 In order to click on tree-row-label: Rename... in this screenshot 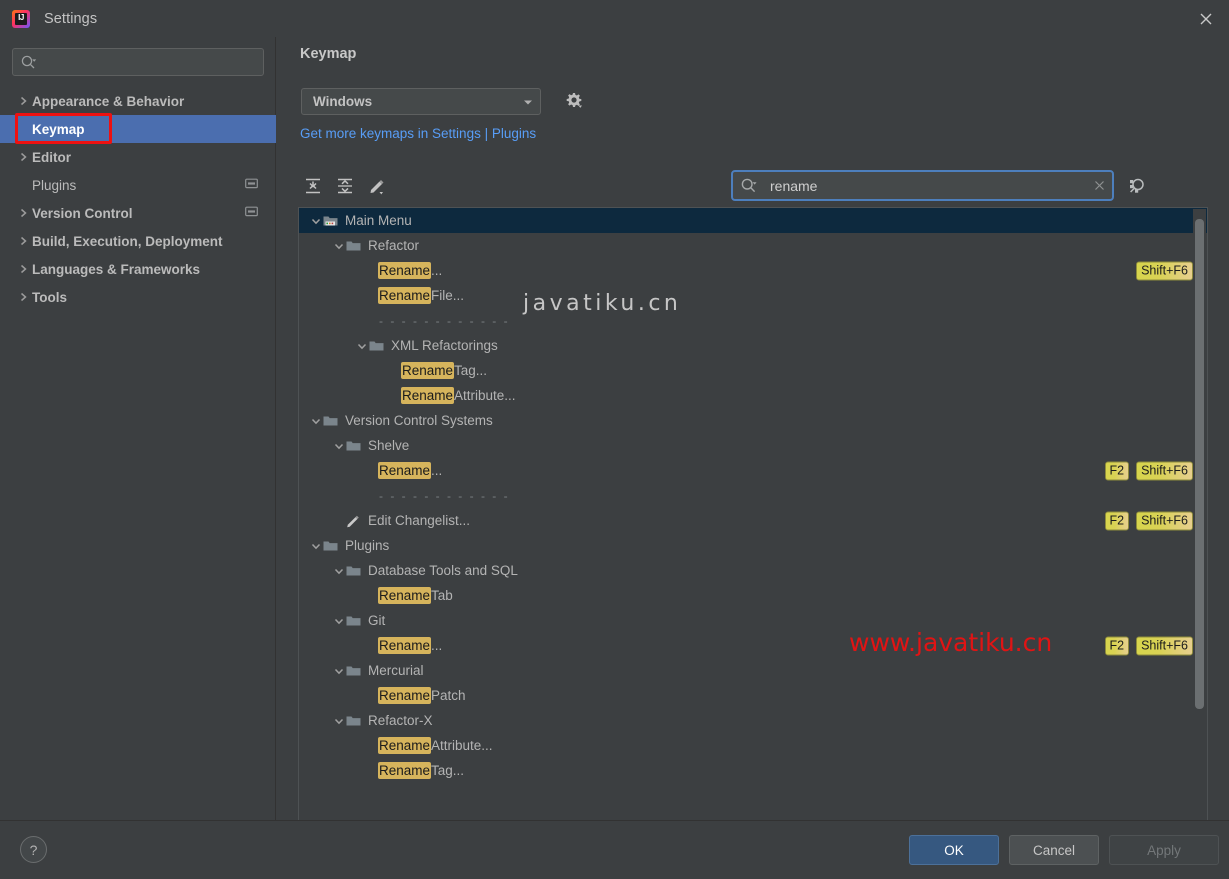, I will do `click(410, 645)`.